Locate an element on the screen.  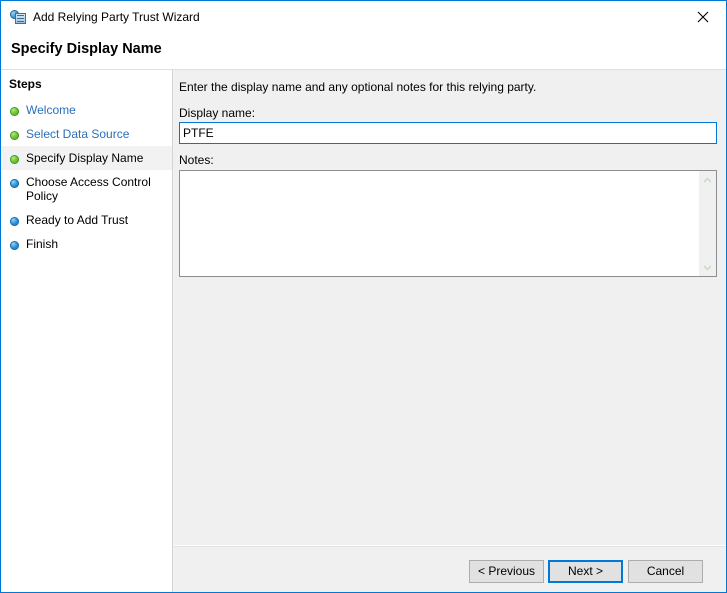
chevron-up-icon is located at coordinates (707, 179).